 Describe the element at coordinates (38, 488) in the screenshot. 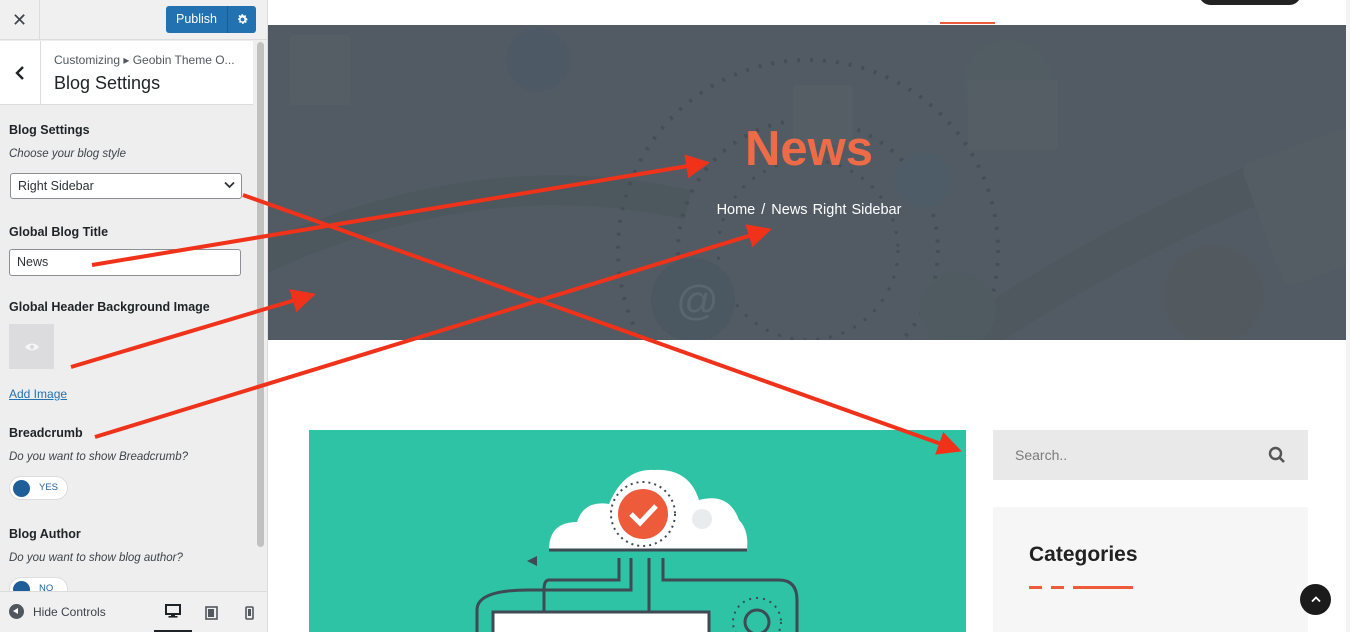

I see `breadcrumb-toggle: YES` at that location.